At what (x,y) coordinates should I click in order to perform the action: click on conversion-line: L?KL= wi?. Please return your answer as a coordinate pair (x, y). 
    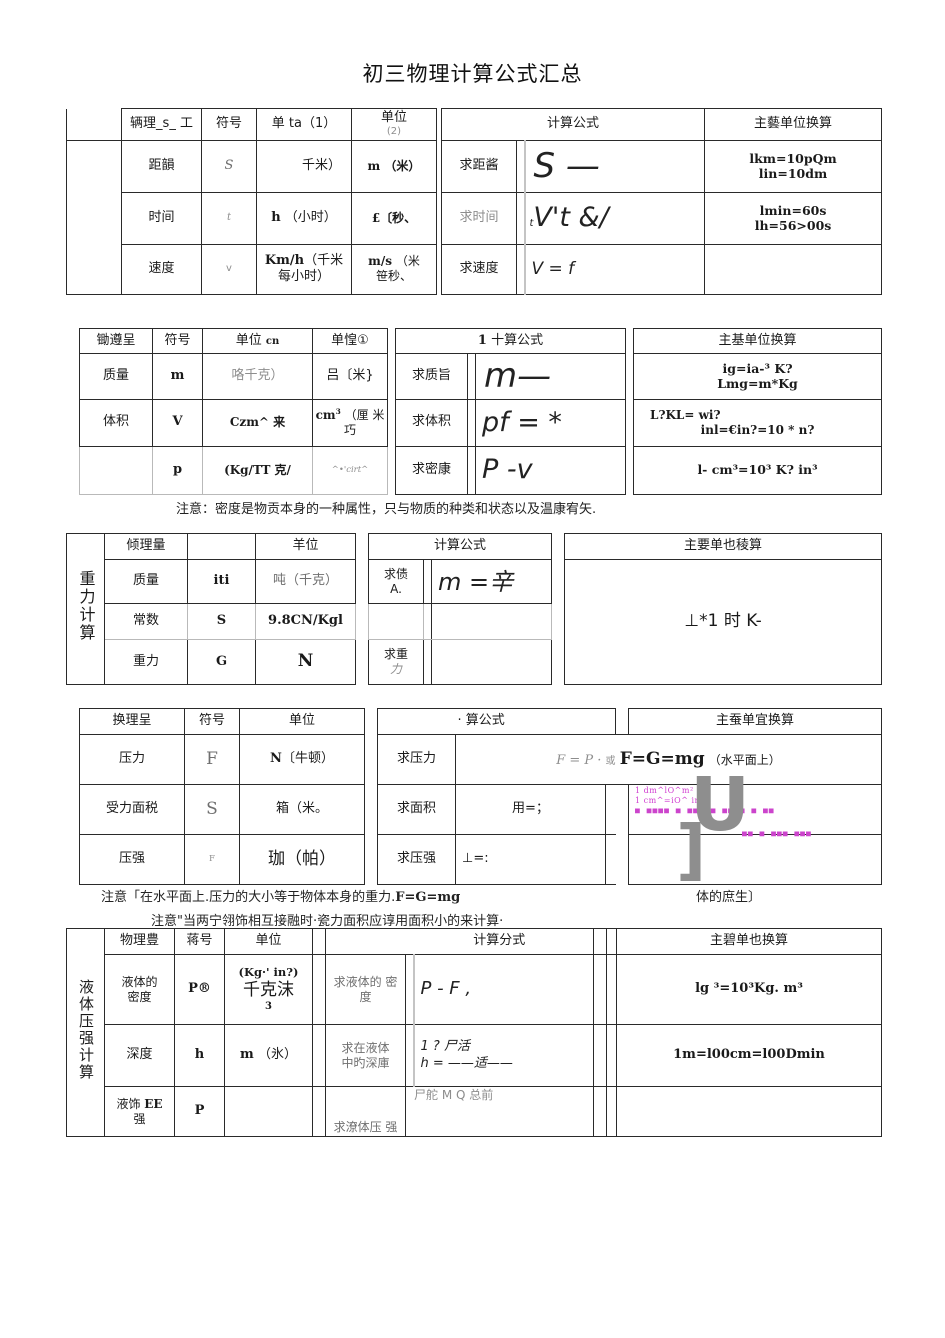
    Looking at the image, I should click on (685, 414).